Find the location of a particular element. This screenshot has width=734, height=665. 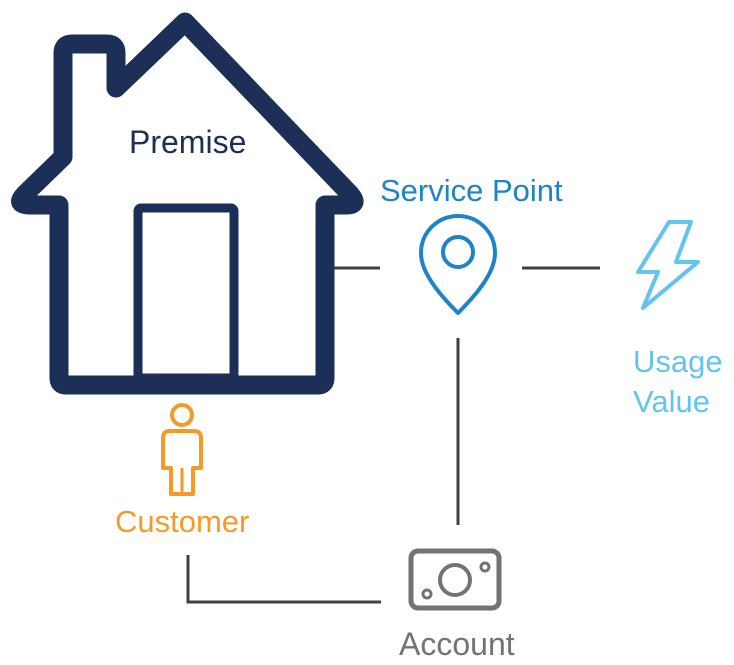

premise-label: Premise is located at coordinates (188, 142).